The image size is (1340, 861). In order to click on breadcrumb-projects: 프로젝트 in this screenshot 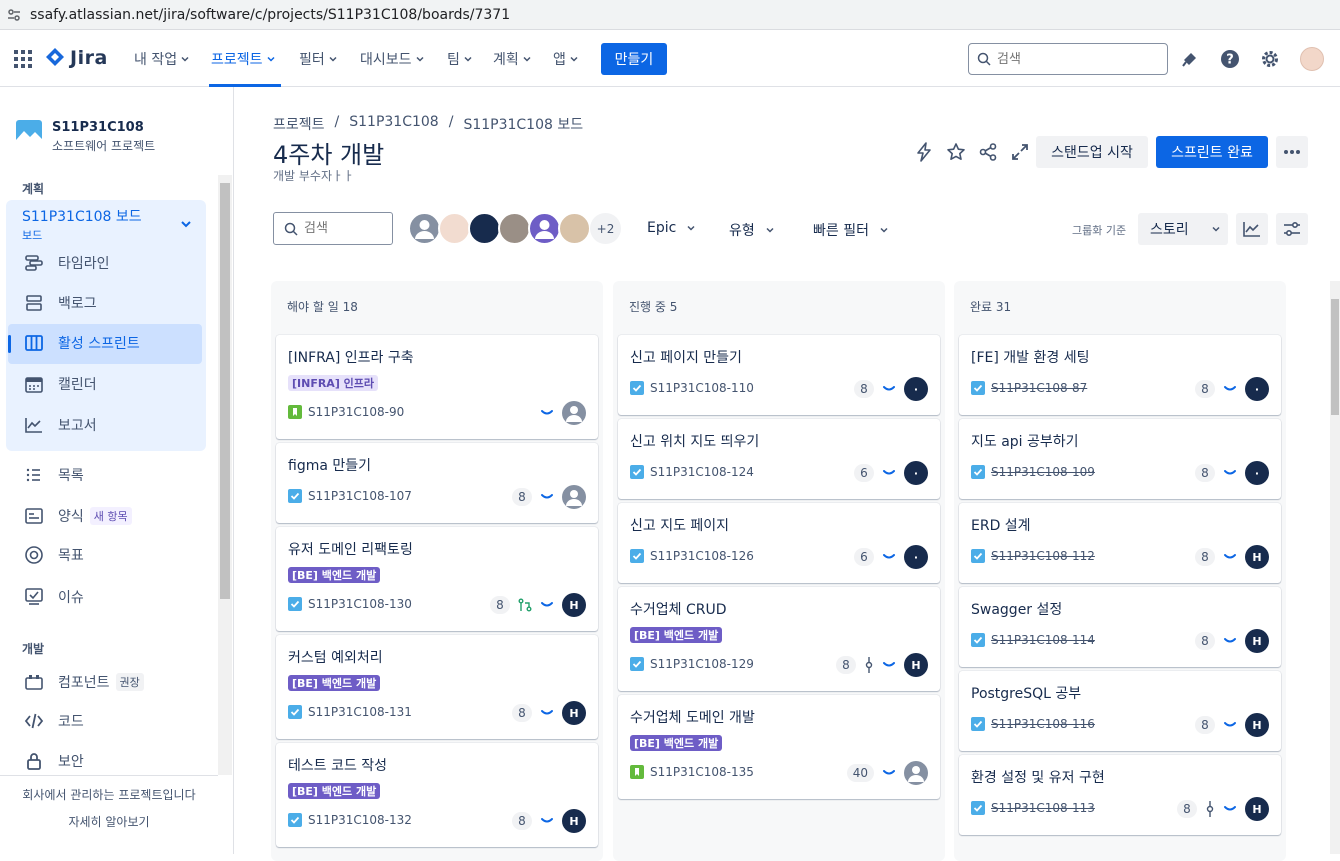, I will do `click(299, 124)`.